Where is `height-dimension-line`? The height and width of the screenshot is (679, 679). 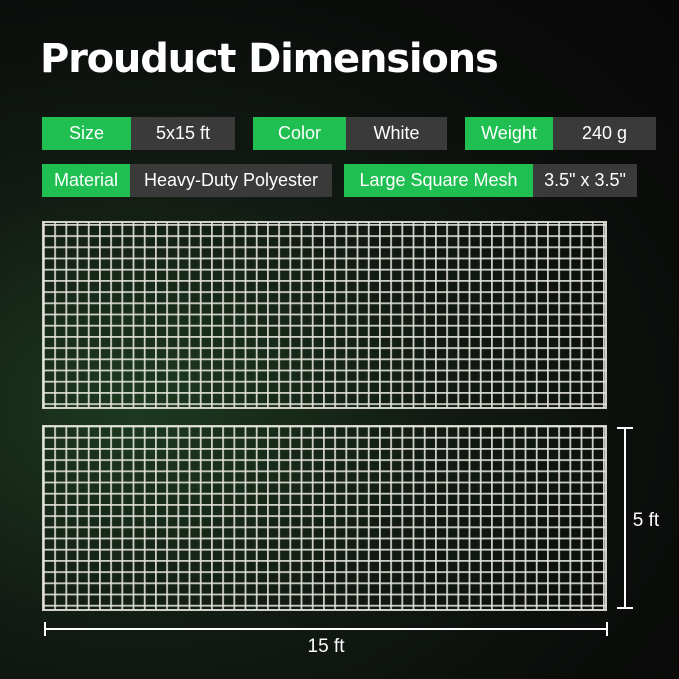 height-dimension-line is located at coordinates (625, 518).